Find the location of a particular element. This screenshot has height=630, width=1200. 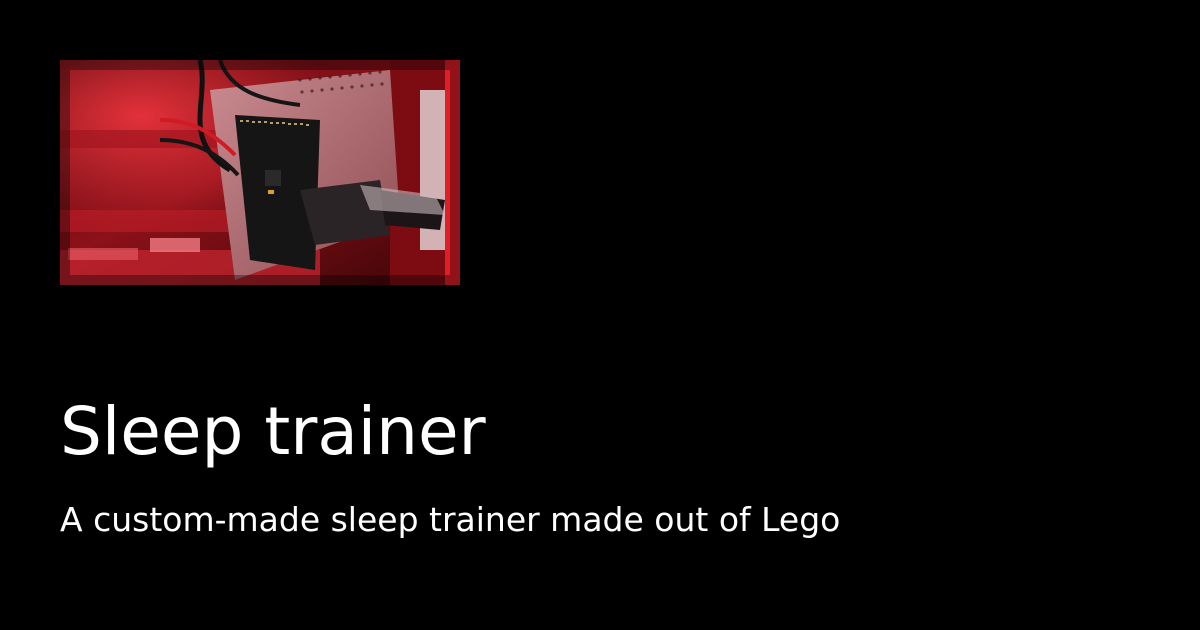

project-photo-illustration is located at coordinates (260, 172).